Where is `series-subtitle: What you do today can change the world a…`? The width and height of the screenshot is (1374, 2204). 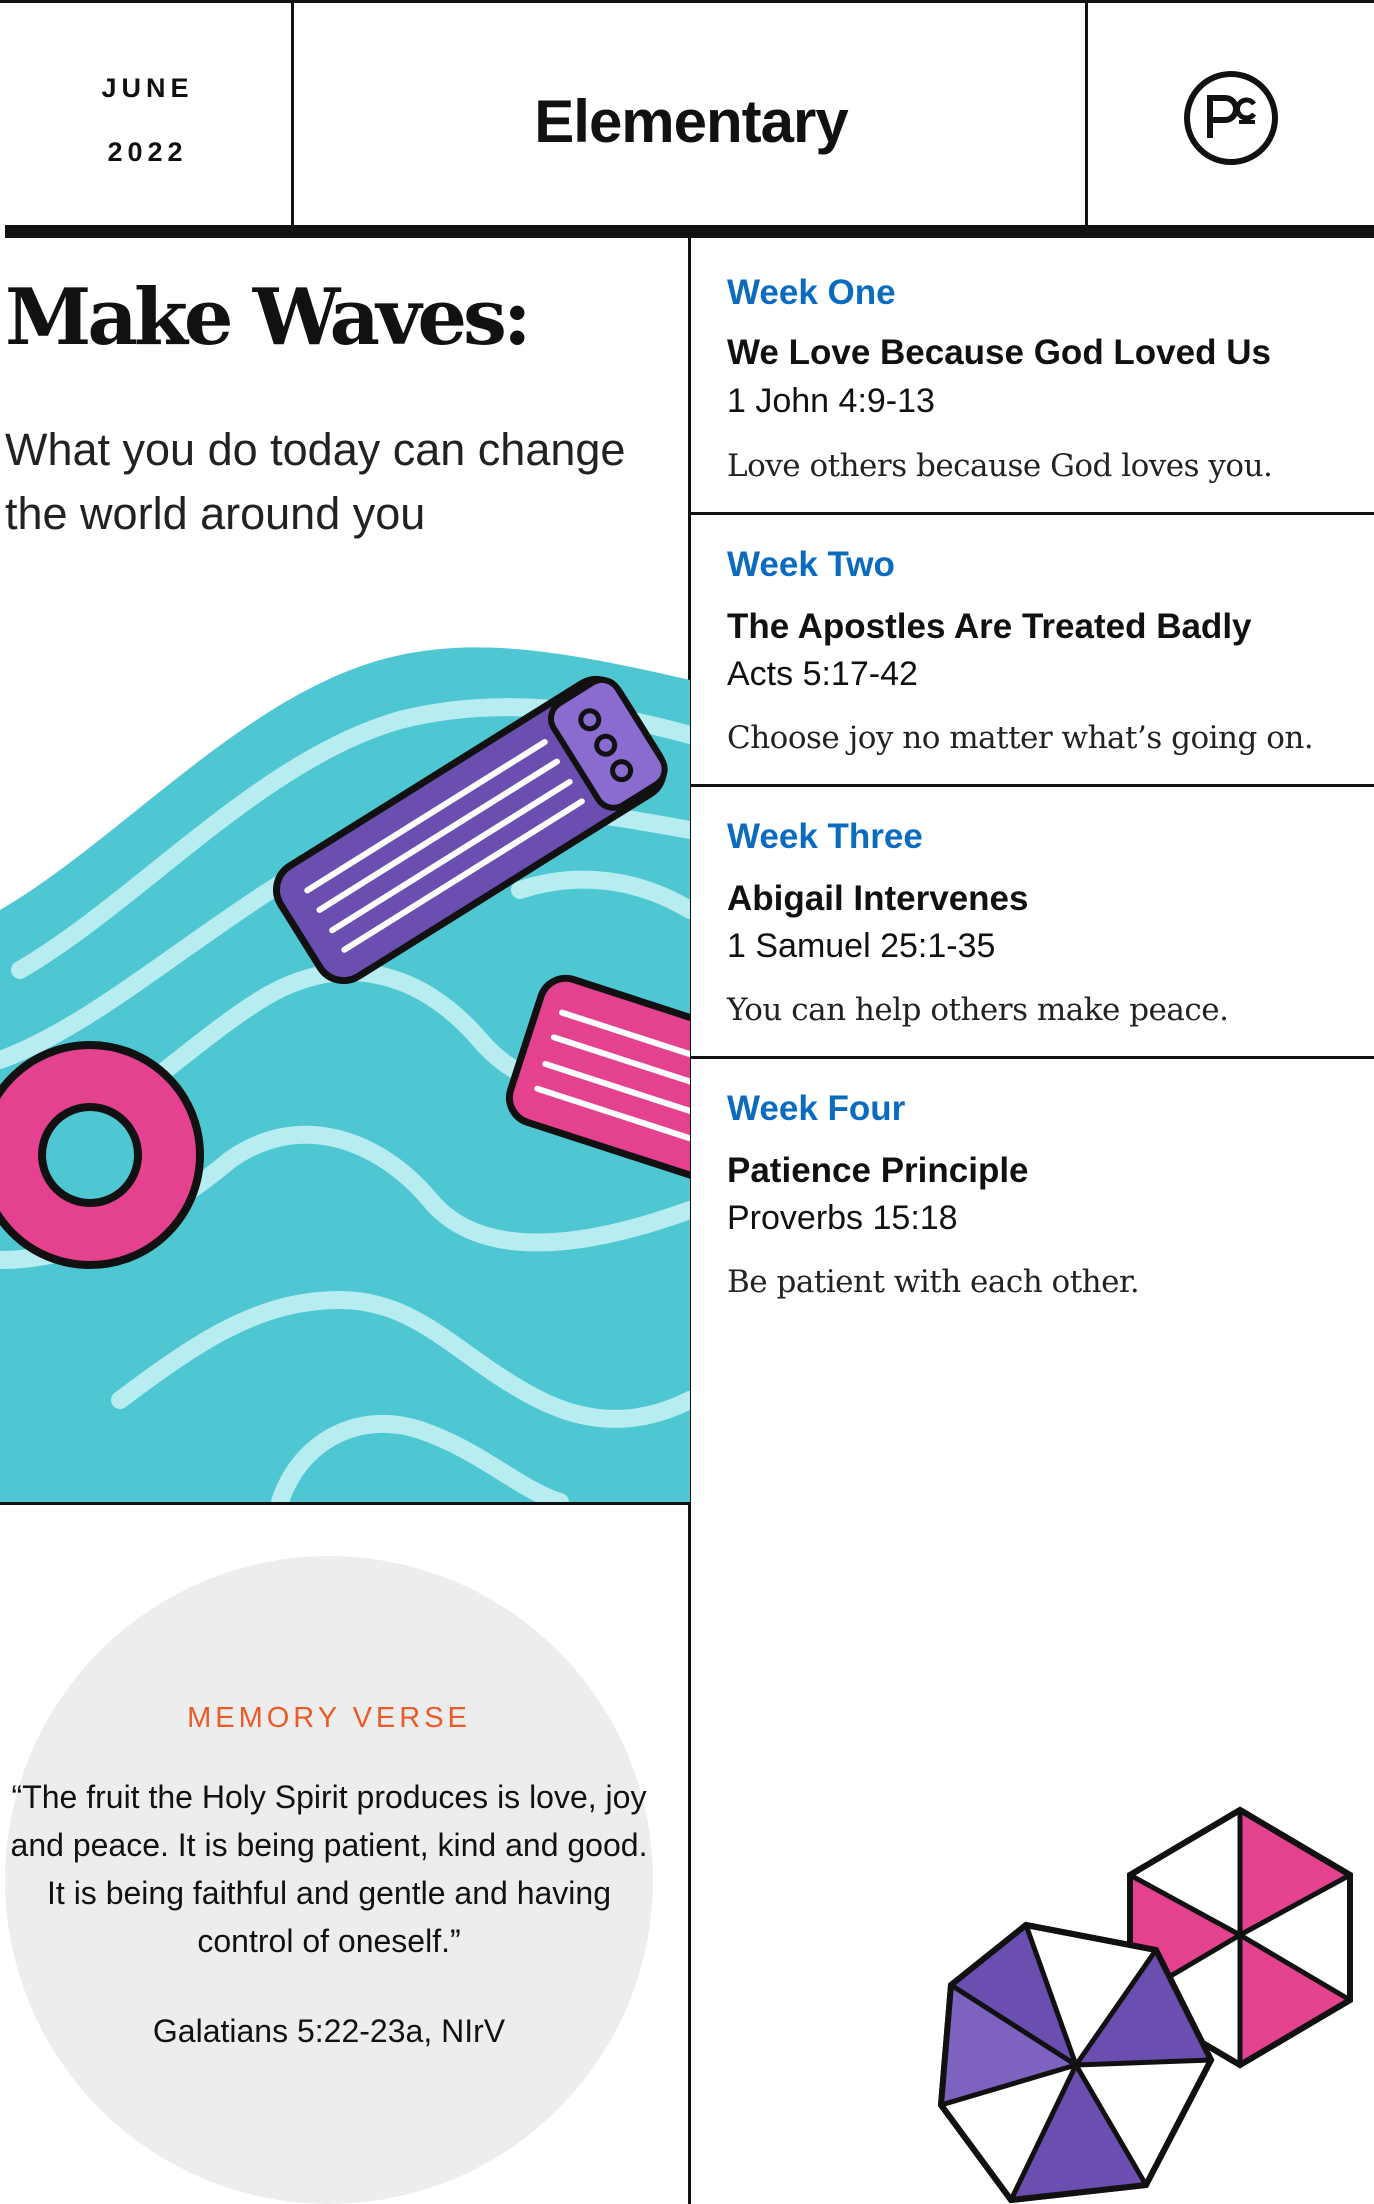 series-subtitle: What you do today can change the world a… is located at coordinates (315, 481).